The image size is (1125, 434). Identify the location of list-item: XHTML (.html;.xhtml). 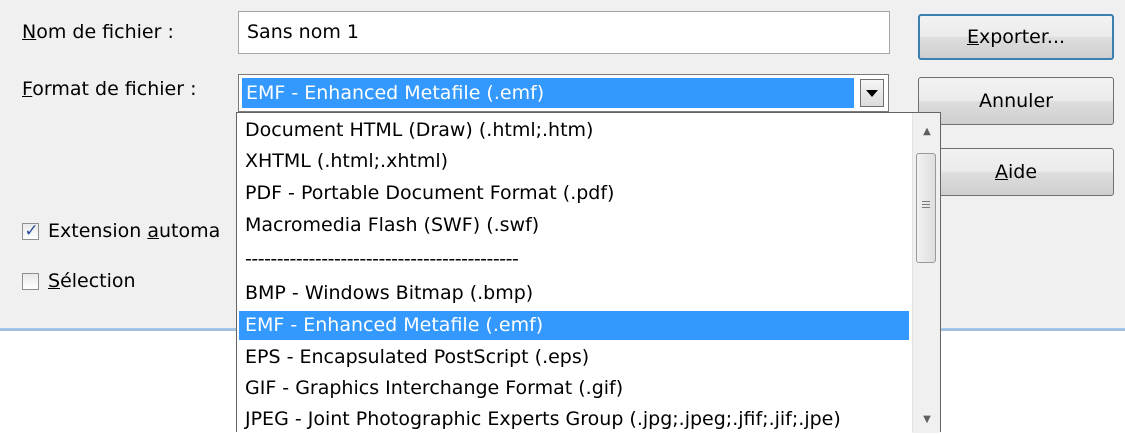
(574, 161).